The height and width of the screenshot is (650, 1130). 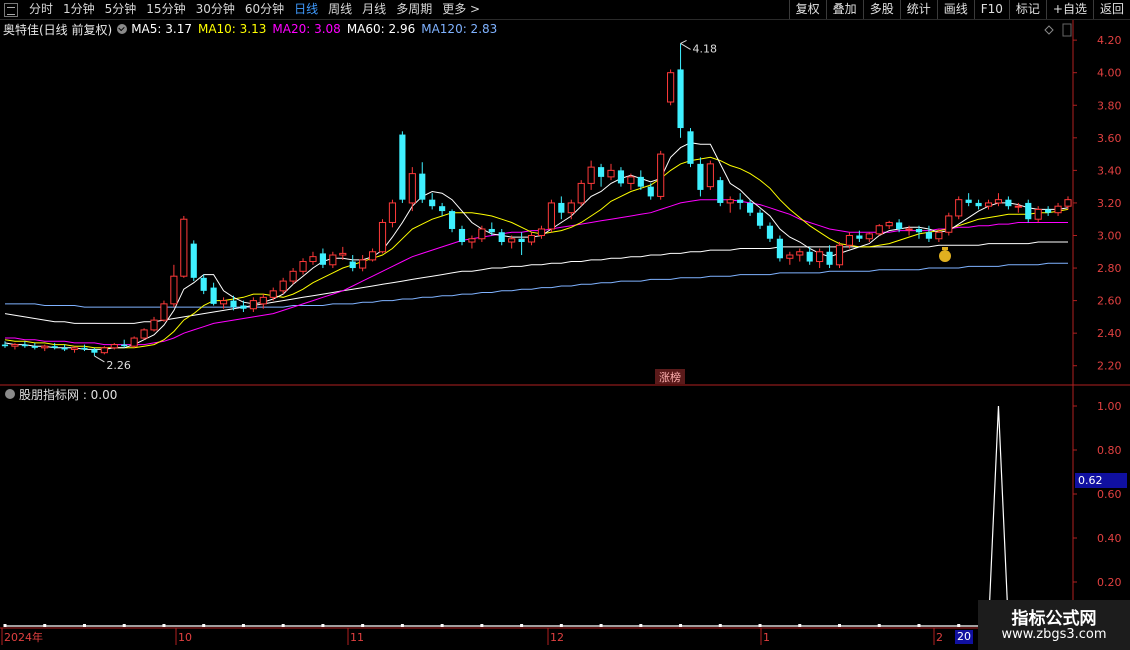 What do you see at coordinates (1054, 619) in the screenshot?
I see `watermark-title: 指标公式网` at bounding box center [1054, 619].